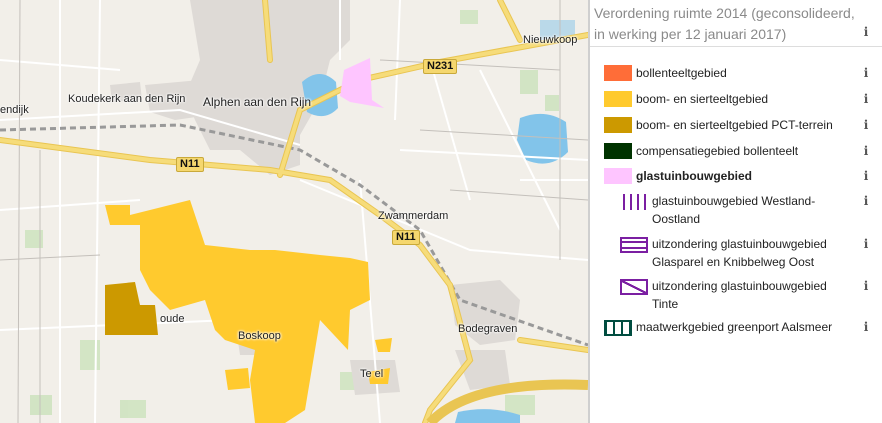  I want to click on legend-item-label: maatwerkgebied greenport Aalsmeer, so click(734, 327).